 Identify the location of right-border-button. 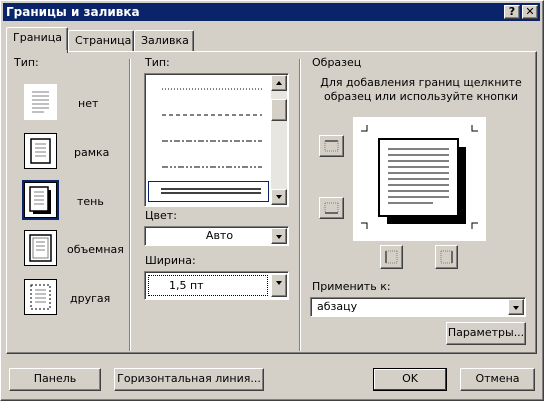
(446, 257).